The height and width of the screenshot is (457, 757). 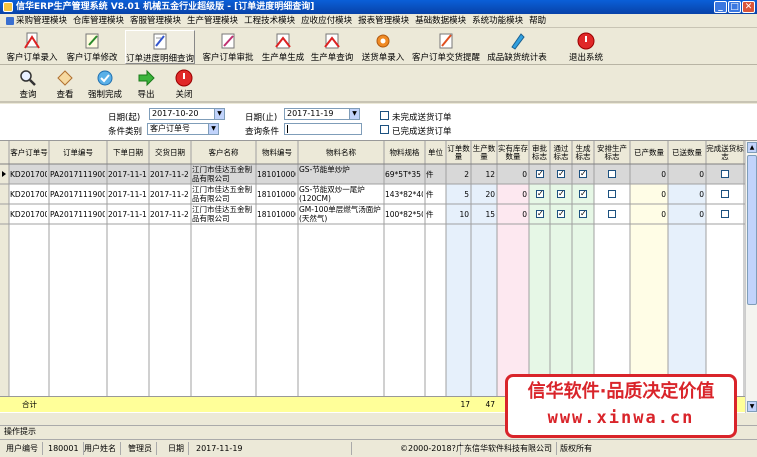 I want to click on customer-order-approve-button: 客户订单审批, so click(x=228, y=47).